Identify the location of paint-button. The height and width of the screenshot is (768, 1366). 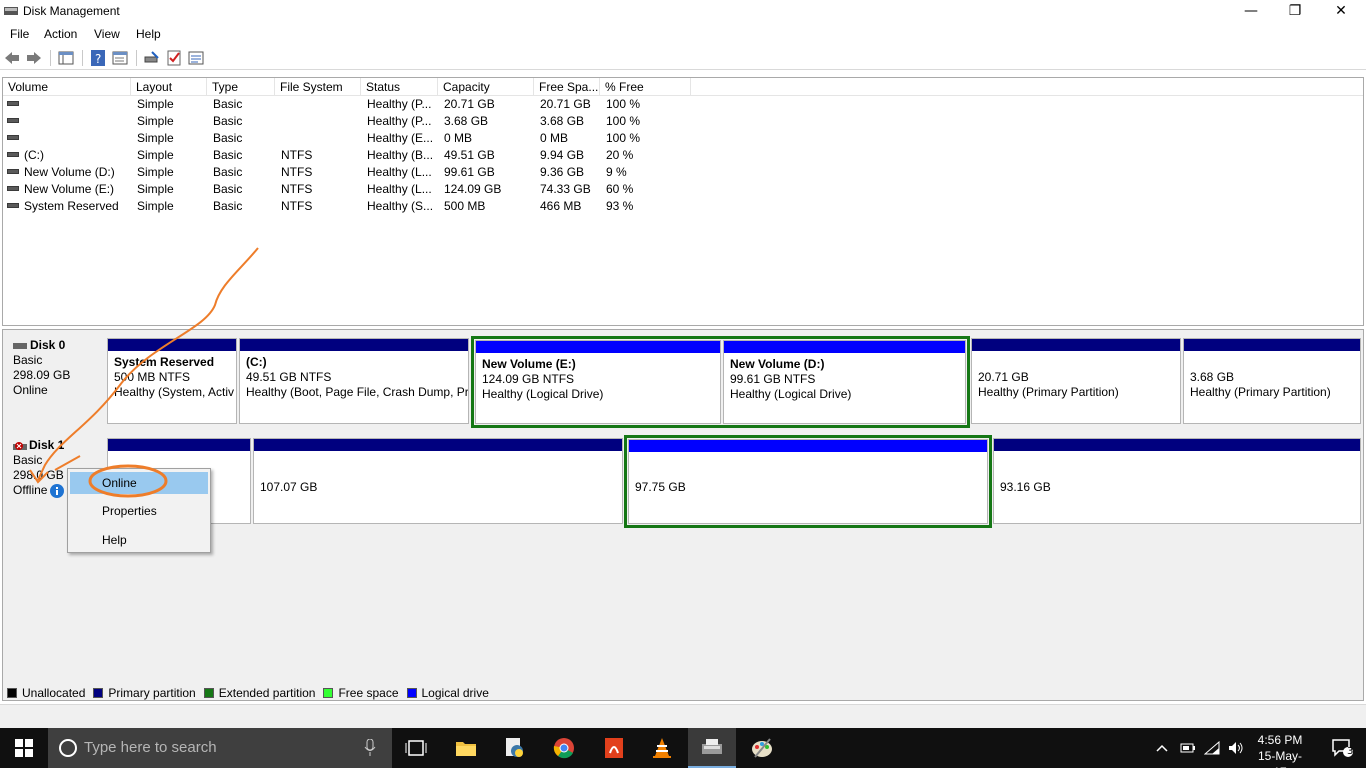
(762, 748).